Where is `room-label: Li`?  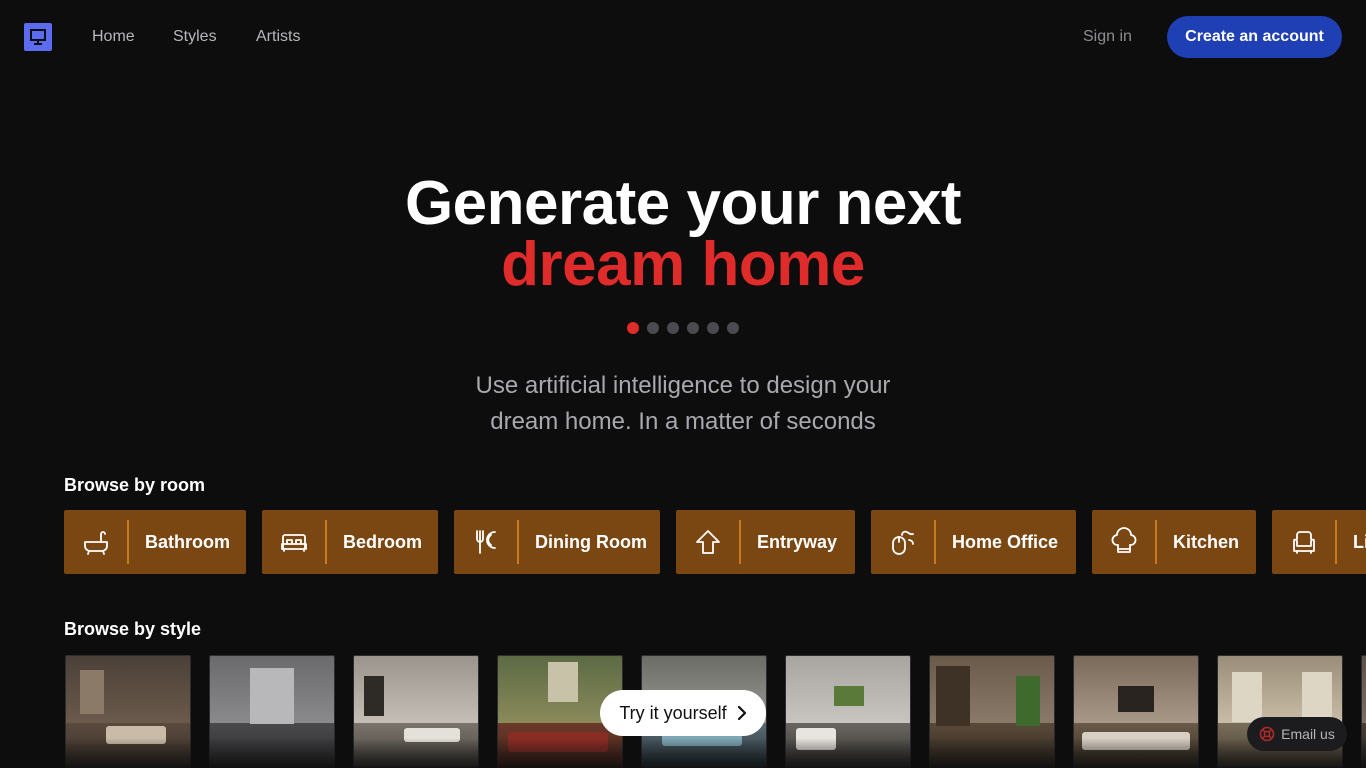 room-label: Li is located at coordinates (1359, 541).